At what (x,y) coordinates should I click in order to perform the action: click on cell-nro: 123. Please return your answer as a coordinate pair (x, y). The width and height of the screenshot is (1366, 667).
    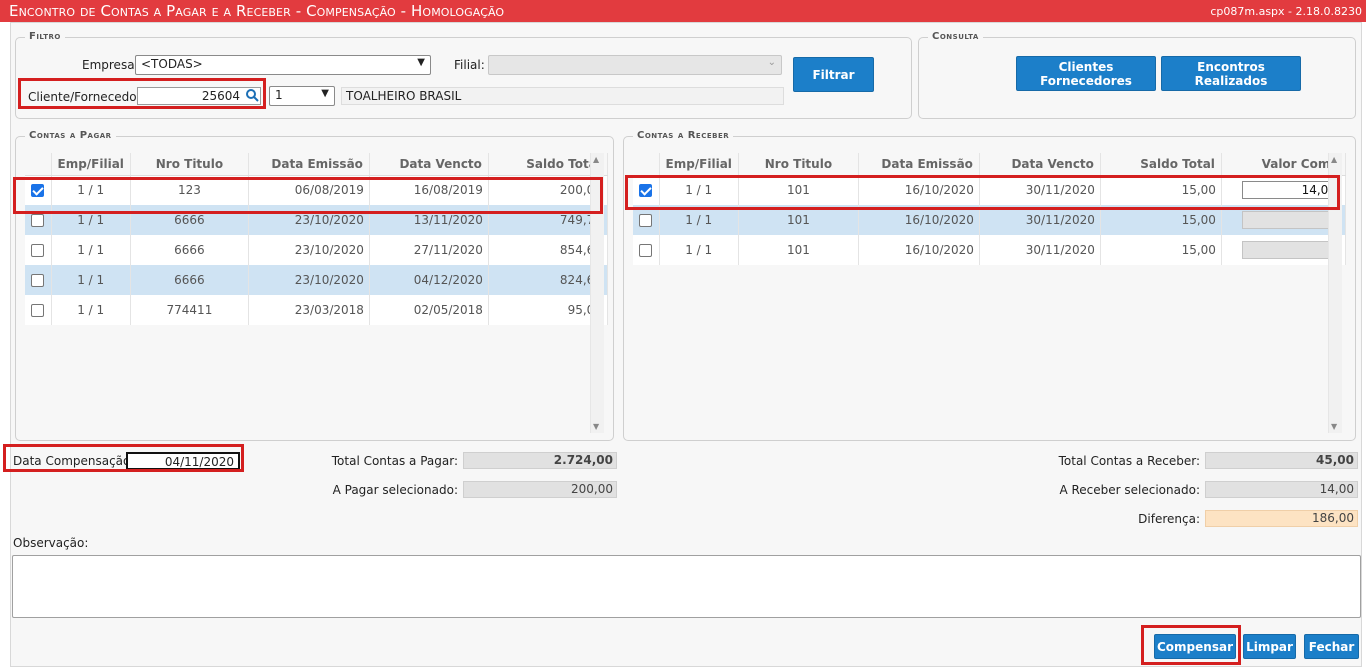
    Looking at the image, I should click on (189, 190).